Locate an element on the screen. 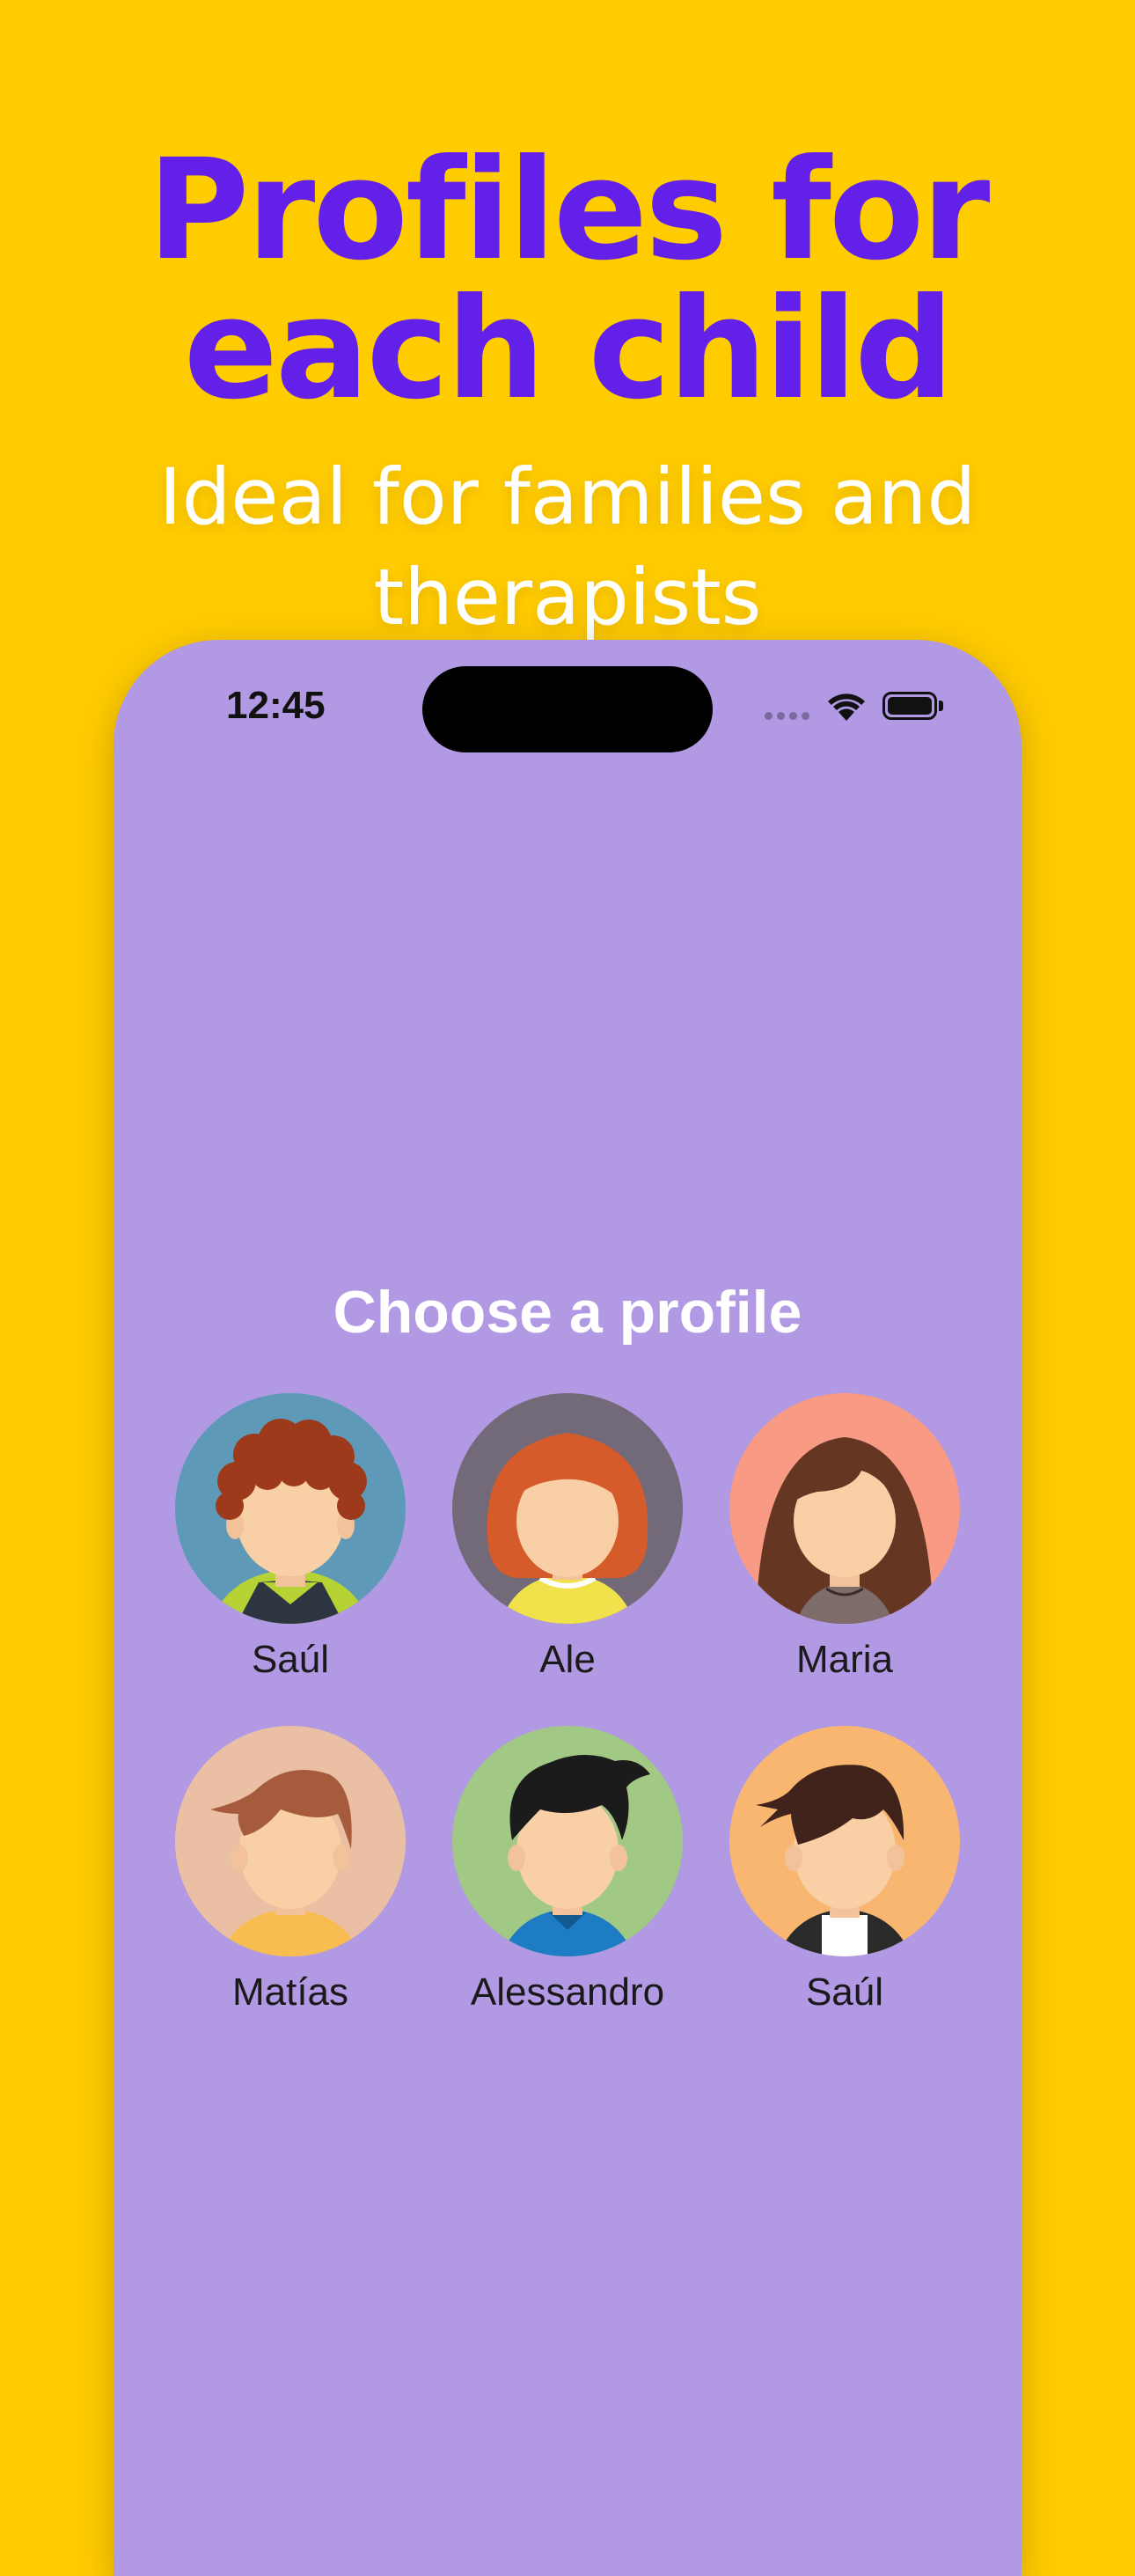 The width and height of the screenshot is (1135, 2576). subheadline-line-2: therapists is located at coordinates (567, 597).